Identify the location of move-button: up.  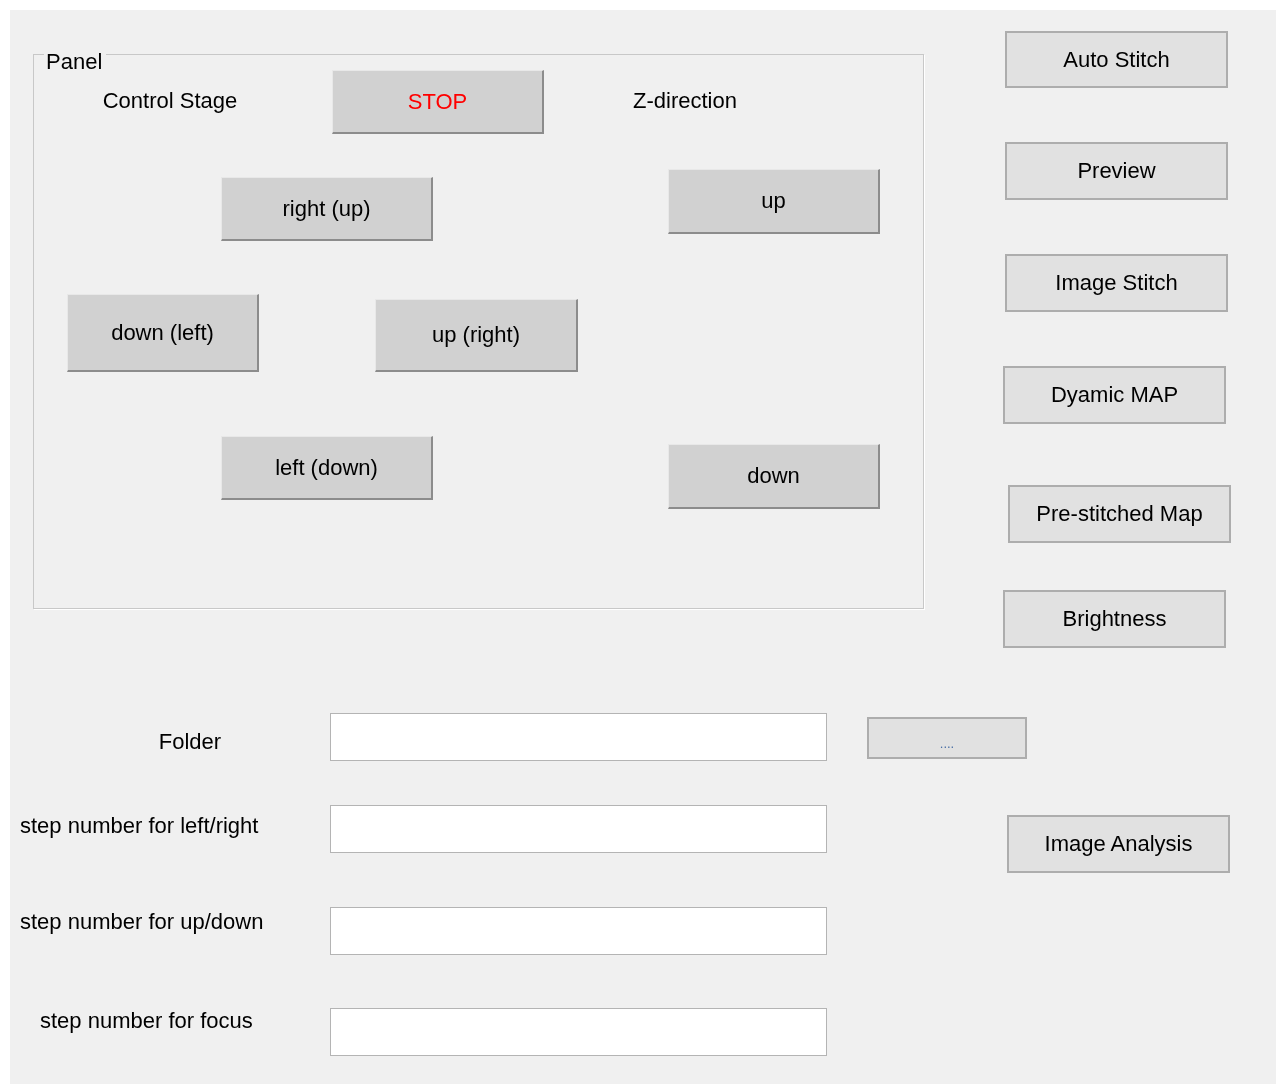
(774, 201).